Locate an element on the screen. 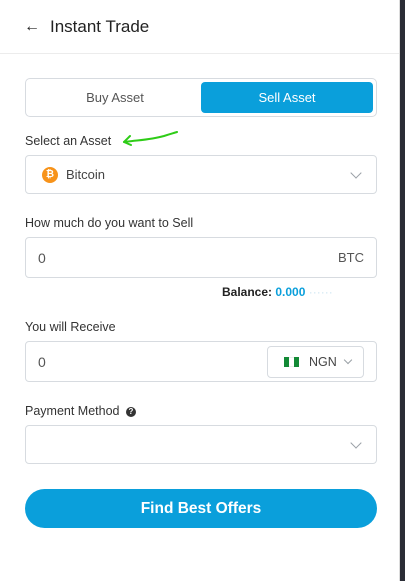  balance-obscured: ······ is located at coordinates (320, 292).